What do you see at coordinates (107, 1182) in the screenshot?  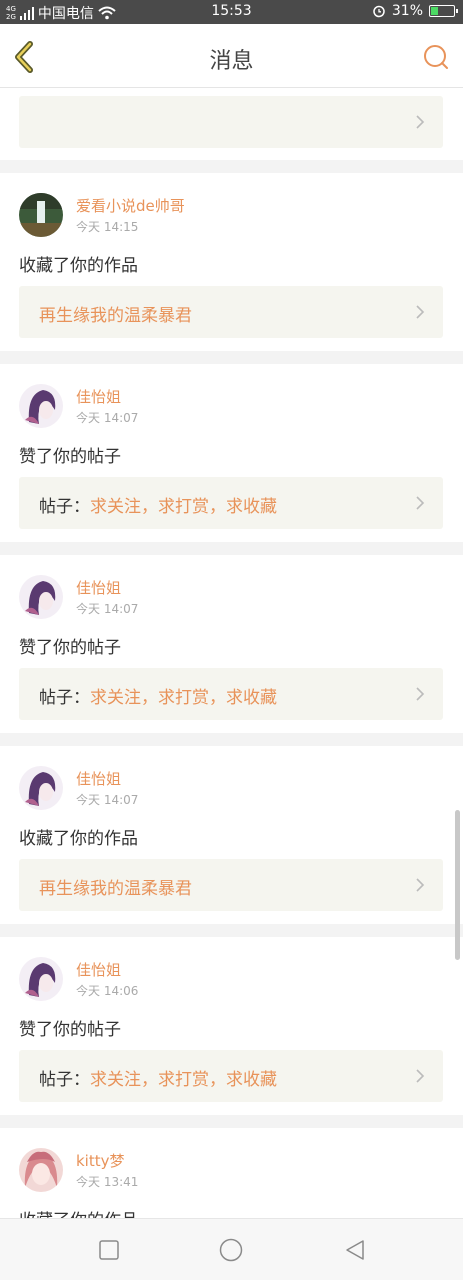 I see `timestamp: 今天 13:41` at bounding box center [107, 1182].